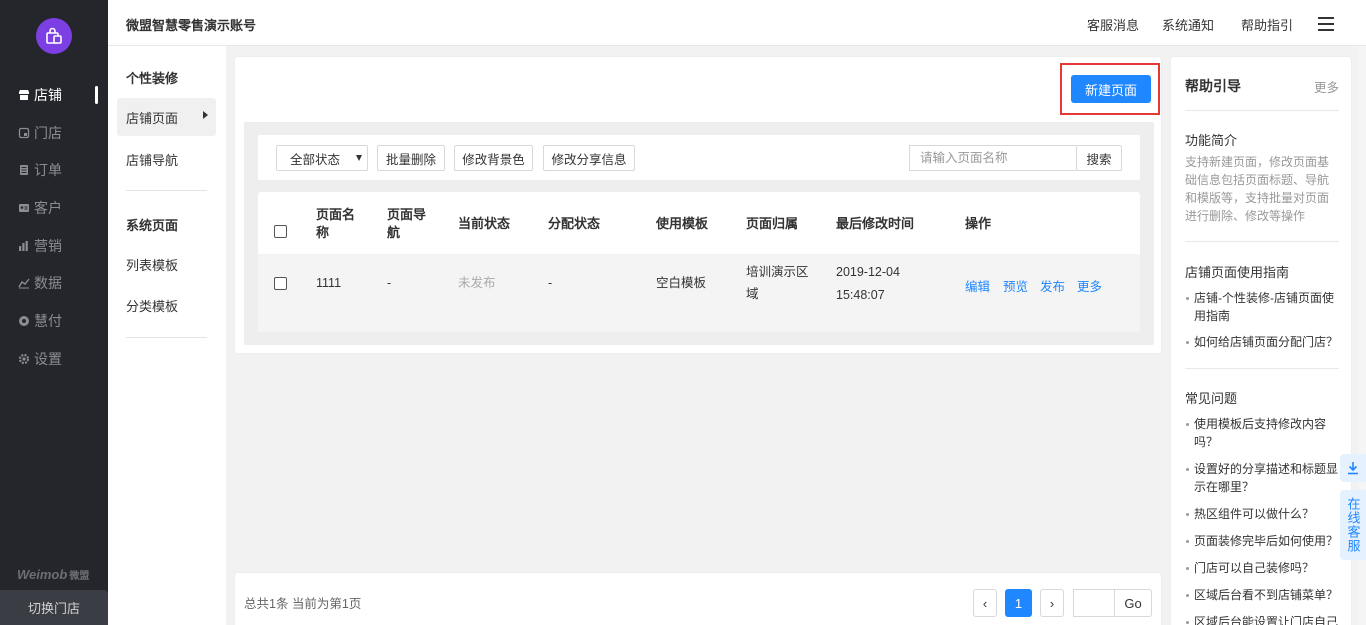  What do you see at coordinates (48, 208) in the screenshot?
I see `sidebar-item-label: 客户` at bounding box center [48, 208].